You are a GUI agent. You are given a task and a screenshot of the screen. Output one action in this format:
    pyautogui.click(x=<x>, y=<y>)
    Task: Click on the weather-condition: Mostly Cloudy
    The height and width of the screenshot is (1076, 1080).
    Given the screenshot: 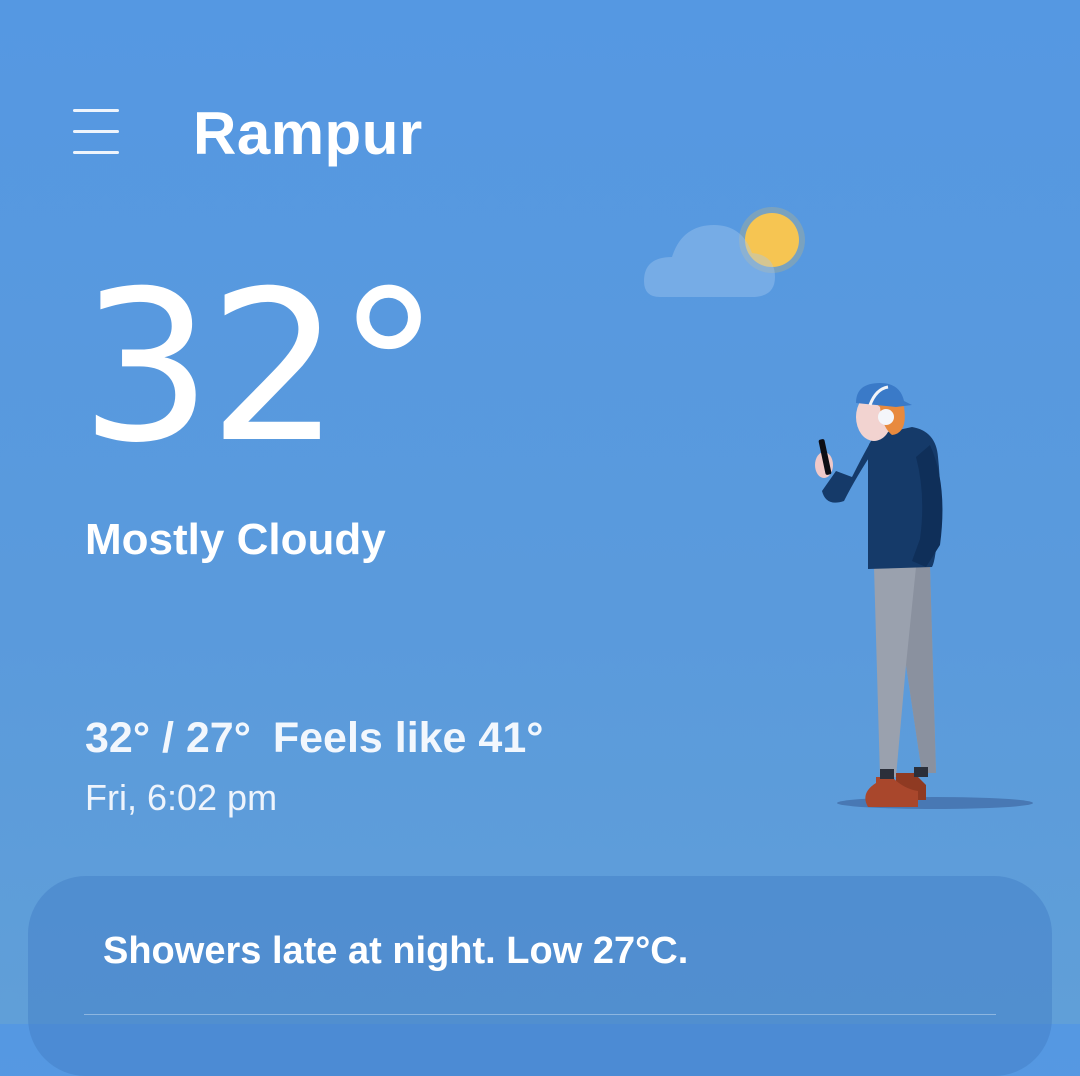 What is the action you would take?
    pyautogui.click(x=235, y=539)
    